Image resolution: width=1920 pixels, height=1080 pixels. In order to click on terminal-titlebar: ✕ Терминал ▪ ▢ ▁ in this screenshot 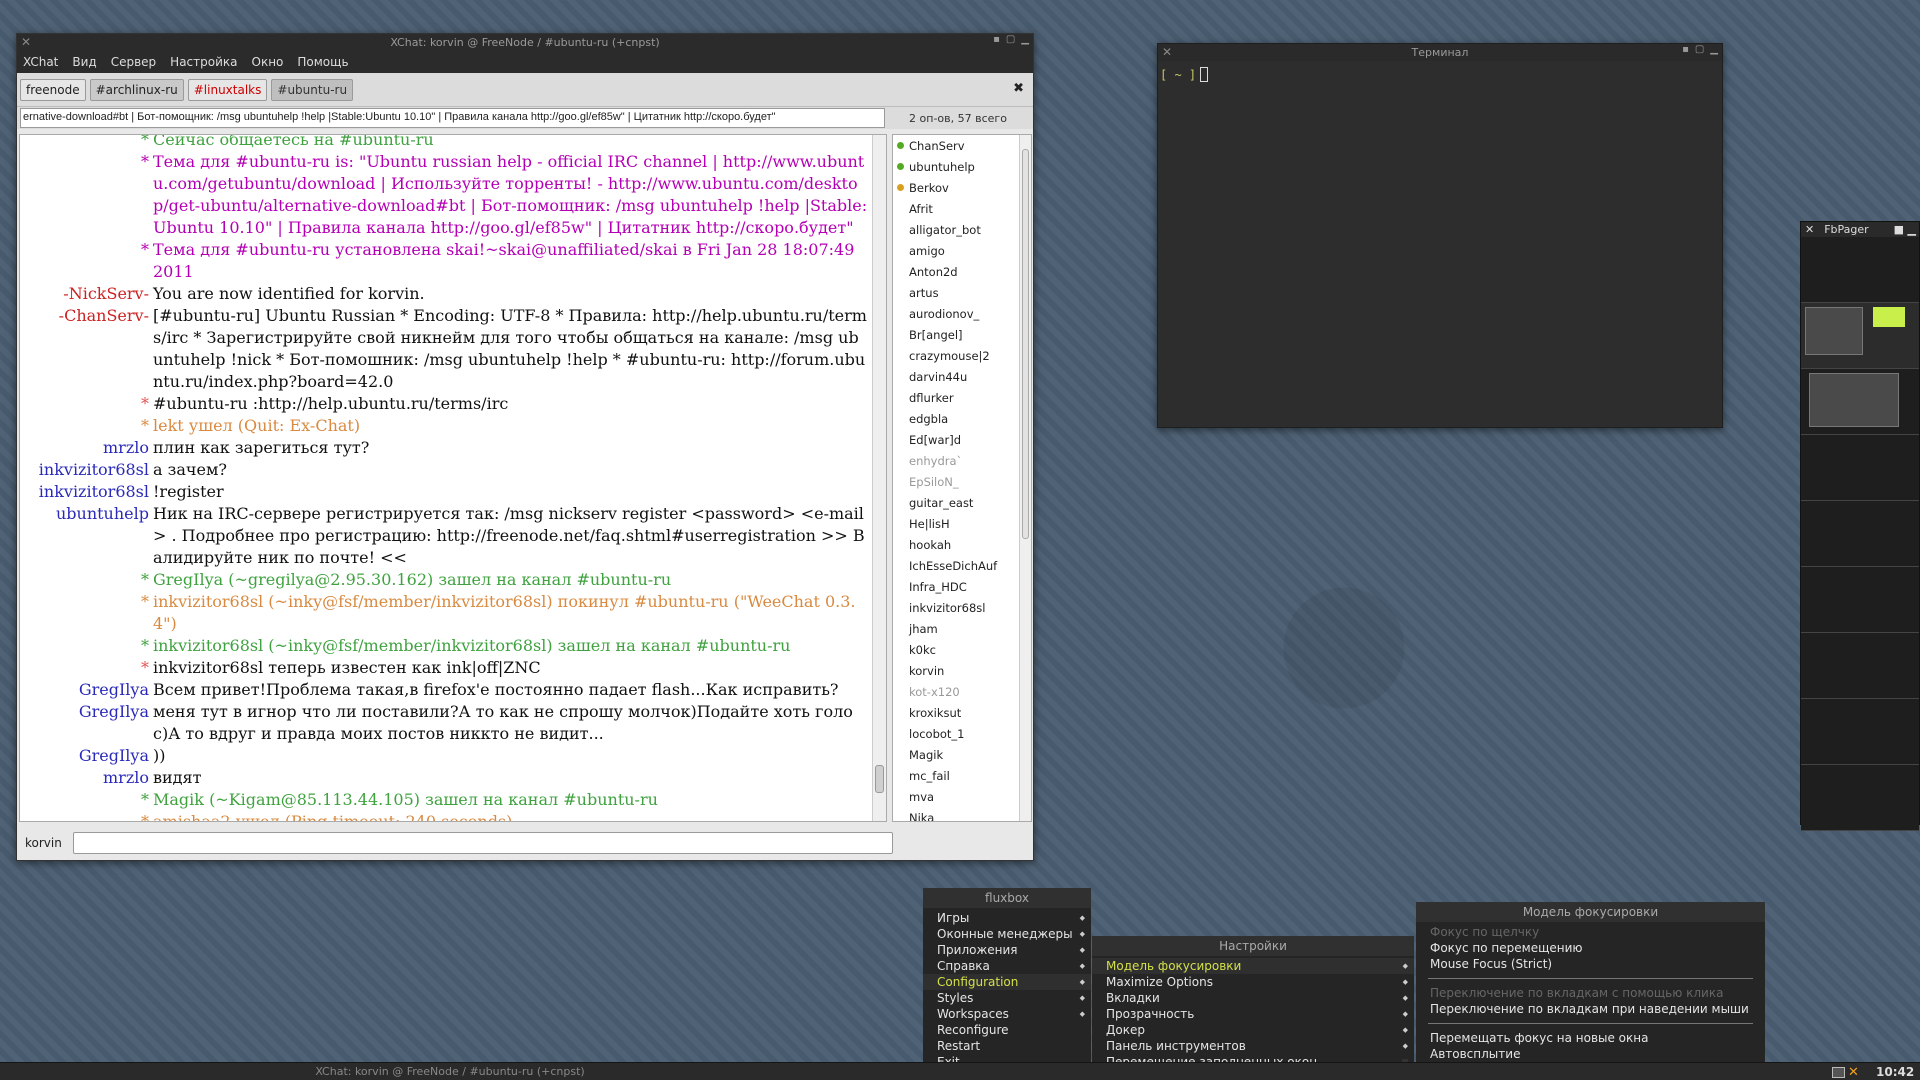, I will do `click(1440, 52)`.